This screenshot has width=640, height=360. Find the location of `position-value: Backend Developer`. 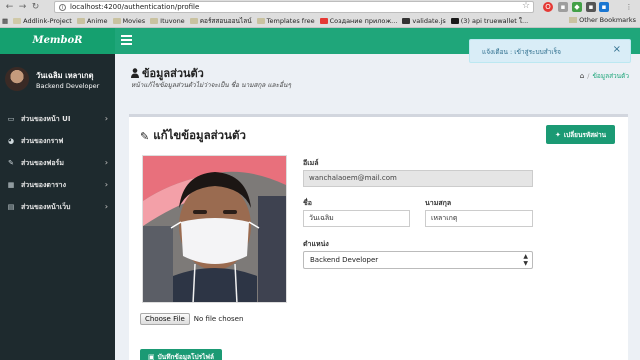

position-value: Backend Developer is located at coordinates (344, 260).